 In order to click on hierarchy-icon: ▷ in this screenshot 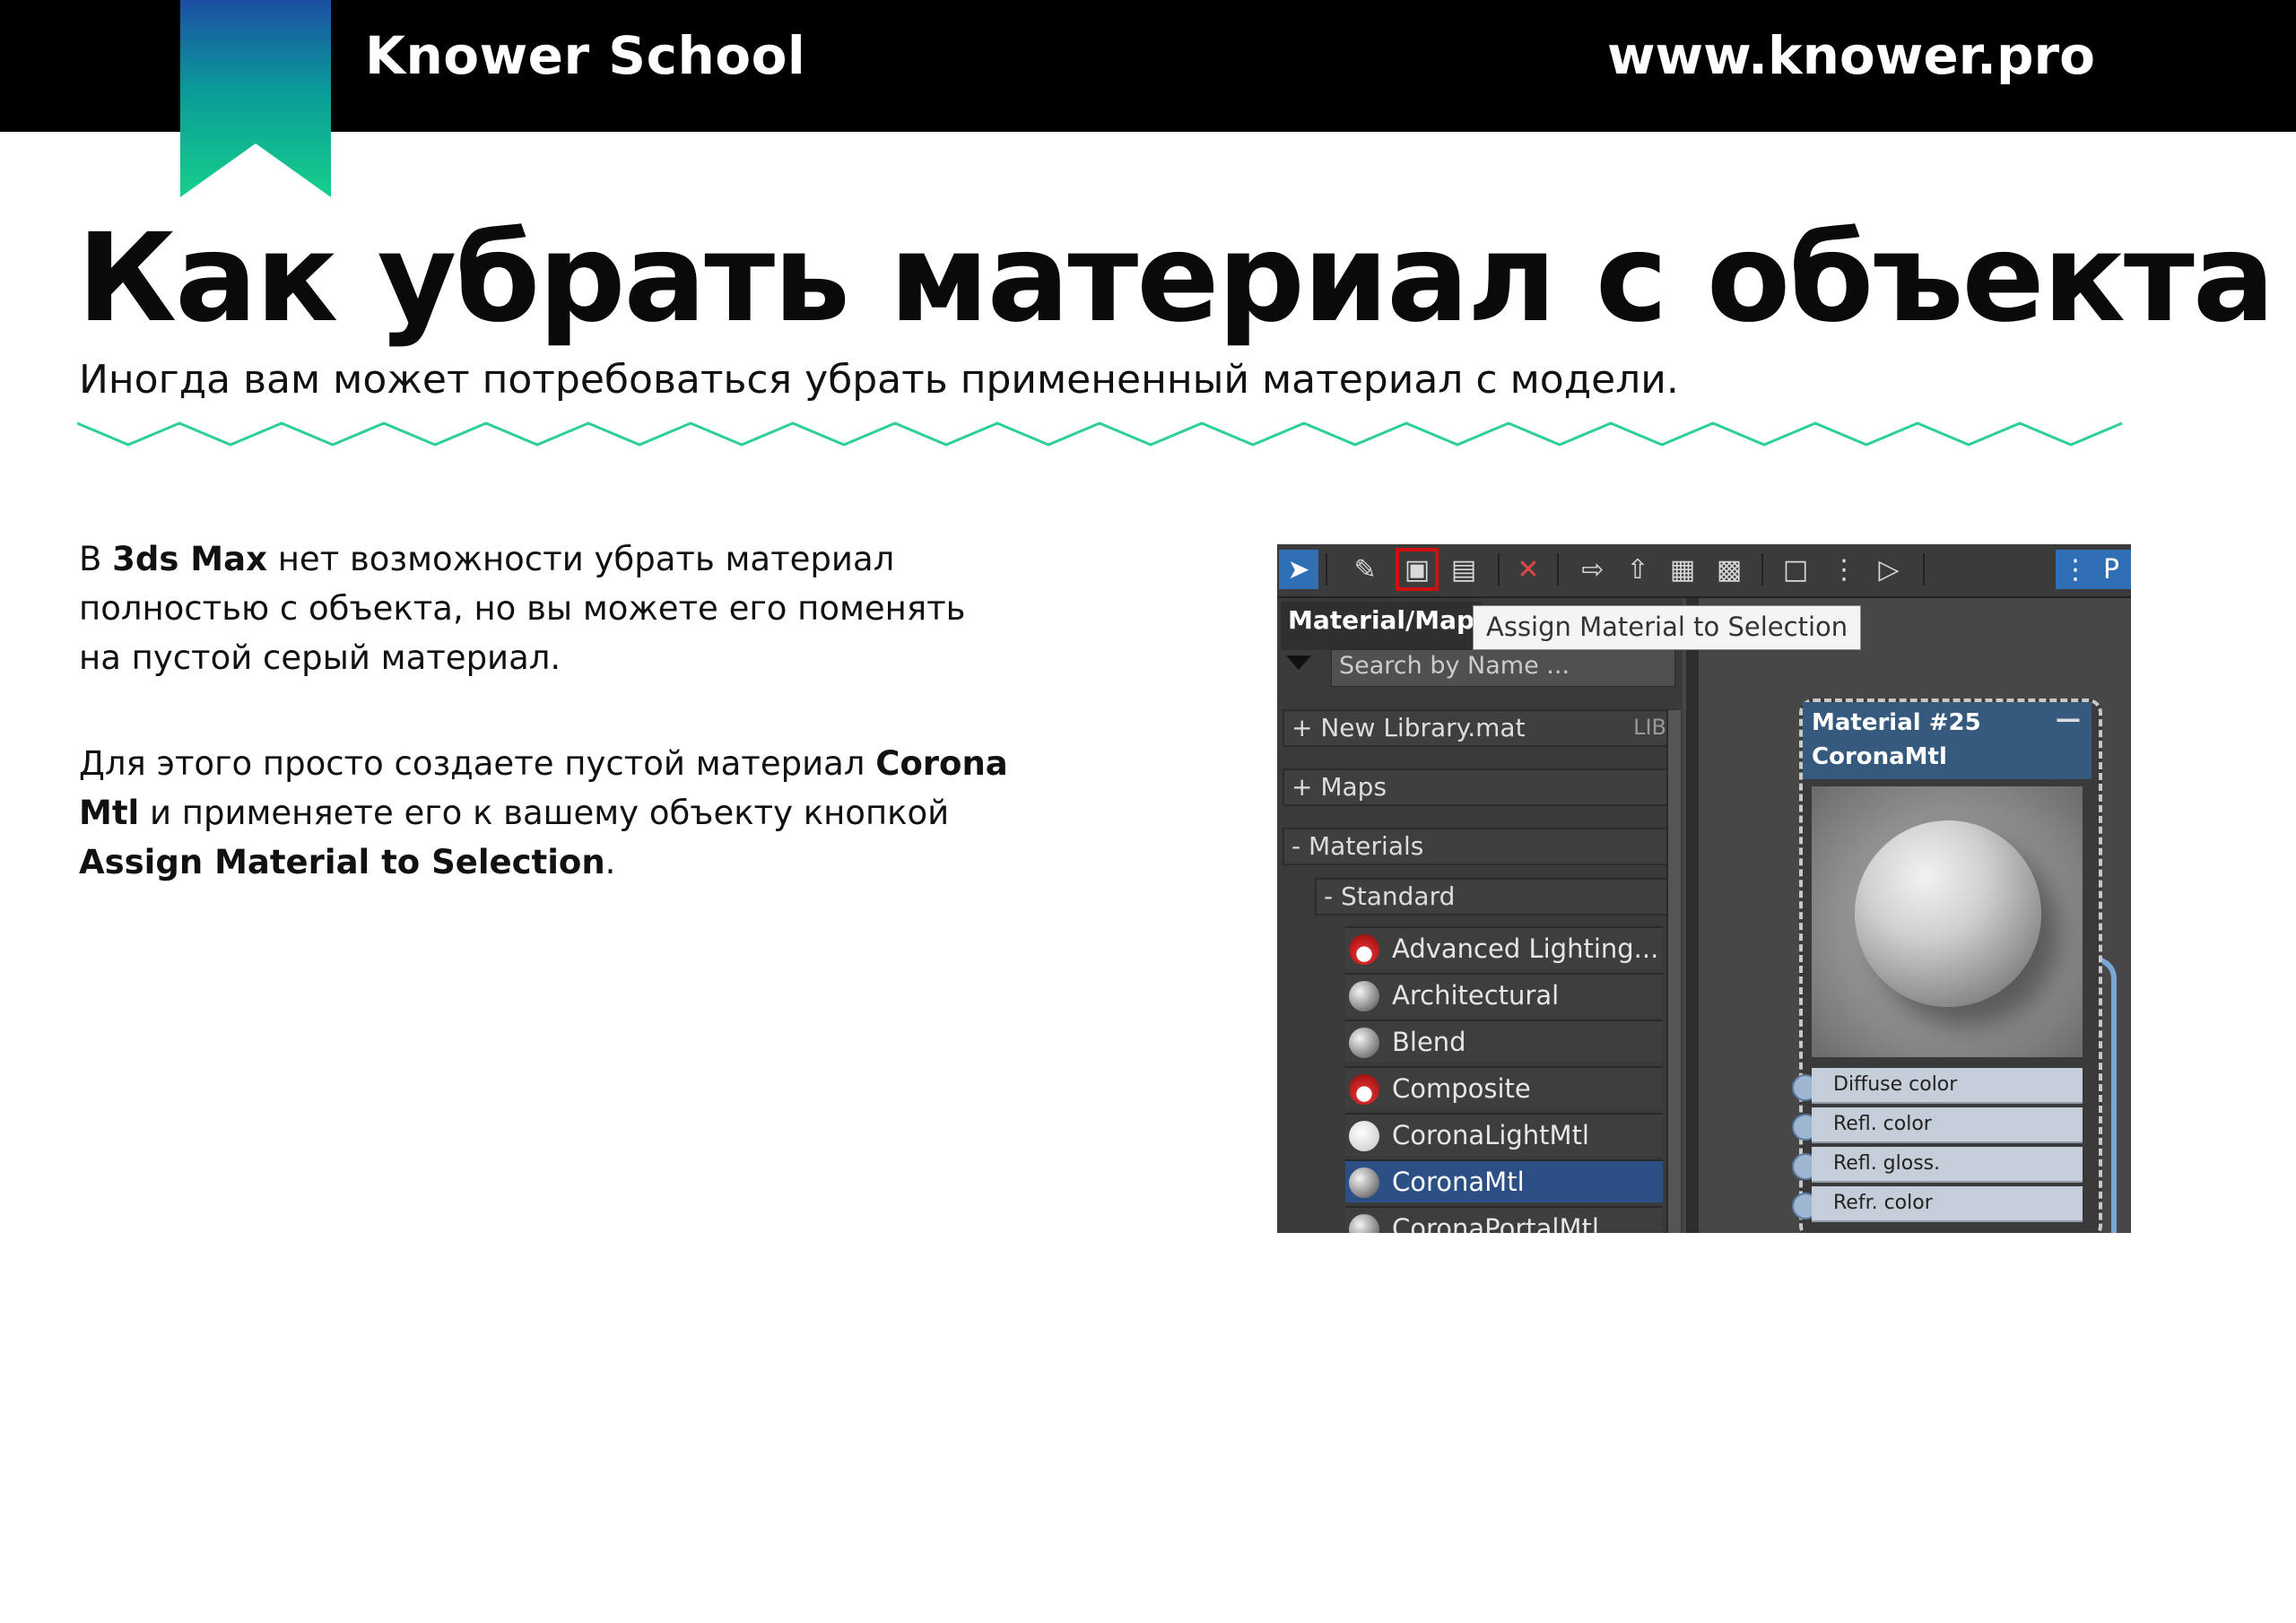, I will do `click(1889, 569)`.